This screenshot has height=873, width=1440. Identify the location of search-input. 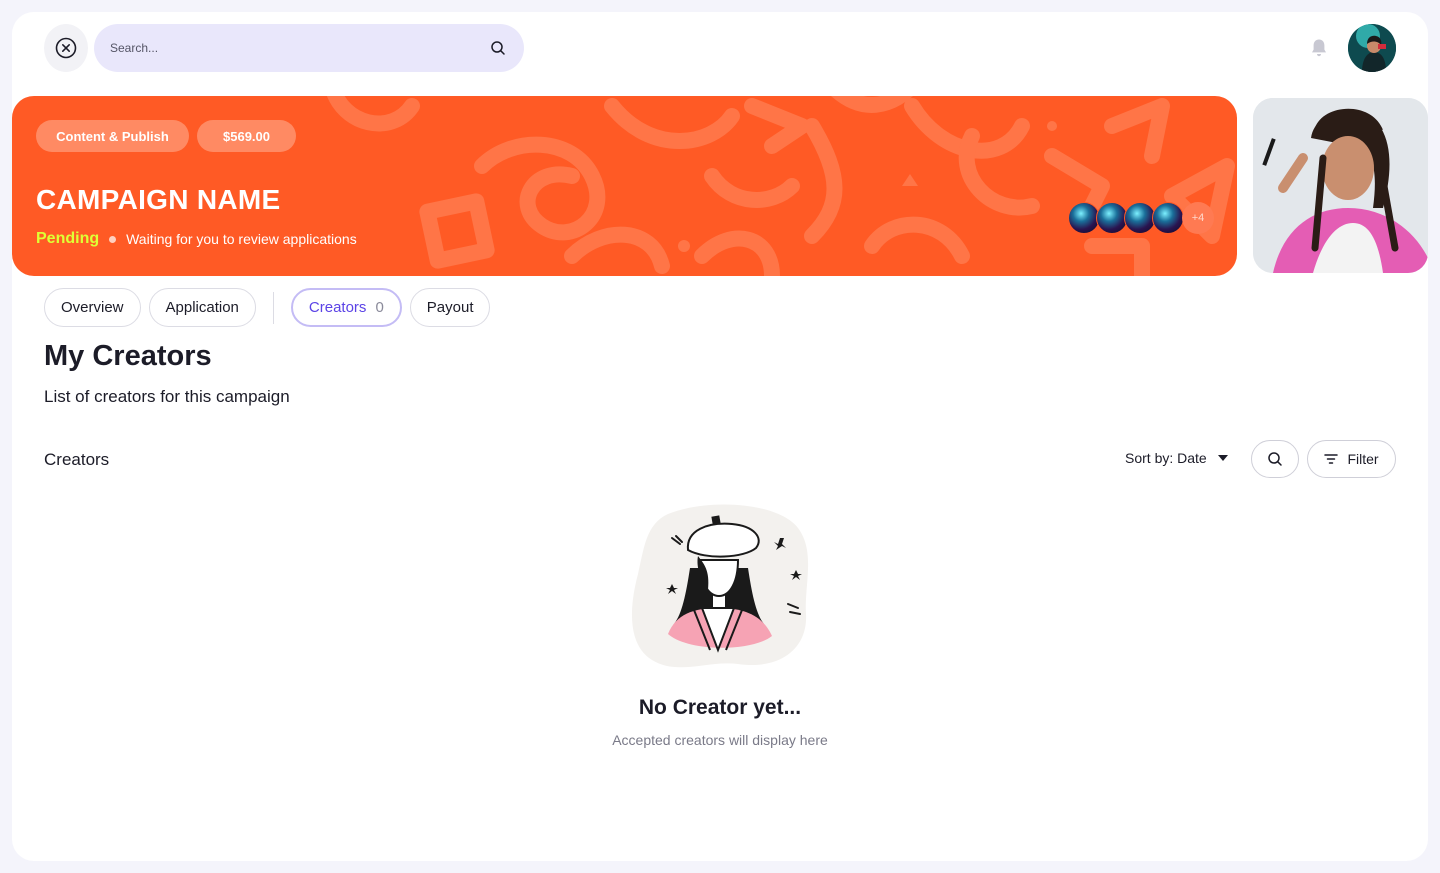
(300, 48).